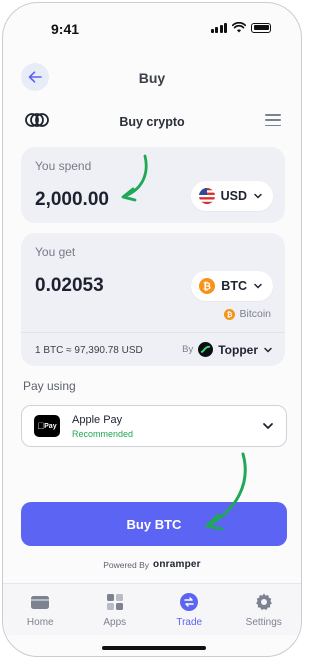 This screenshot has width=320, height=659. I want to click on powered-by: Powered By onramper, so click(152, 564).